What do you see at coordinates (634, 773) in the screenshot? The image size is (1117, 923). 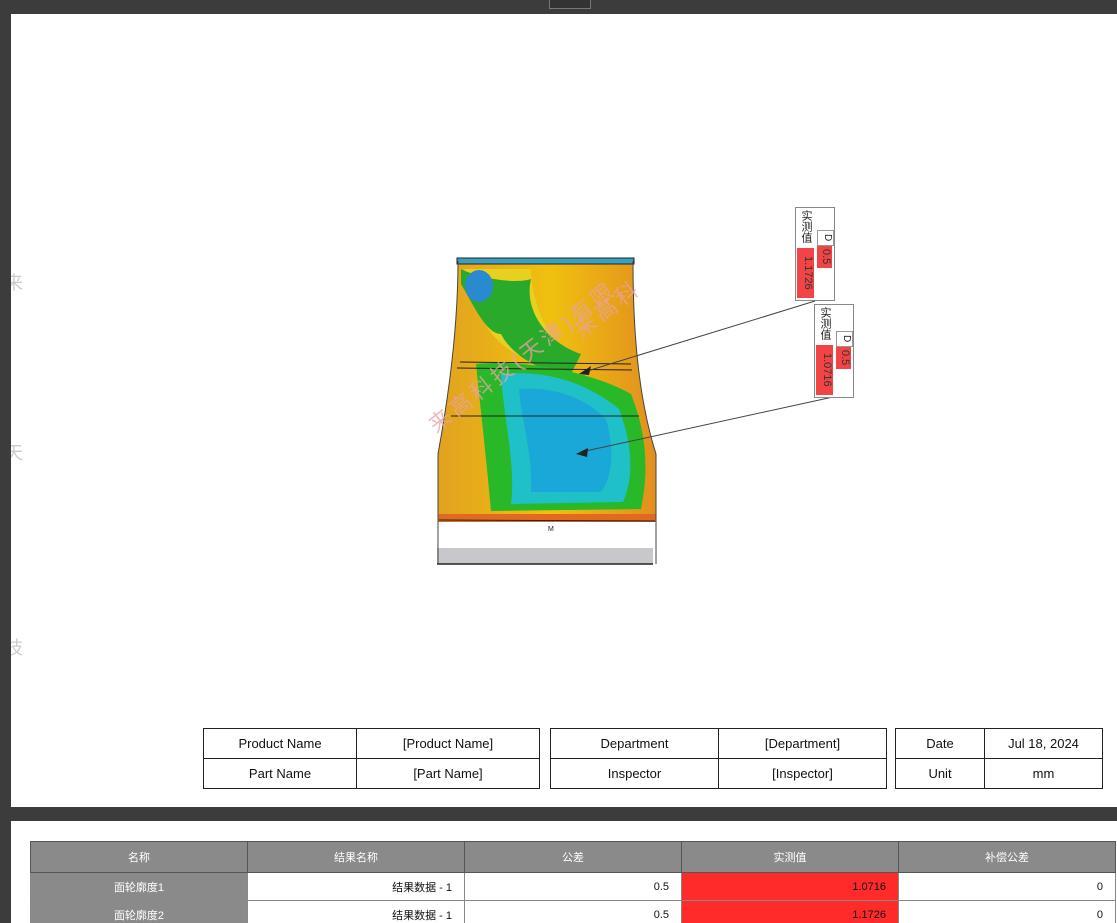 I see `inspector-label: Inspector` at bounding box center [634, 773].